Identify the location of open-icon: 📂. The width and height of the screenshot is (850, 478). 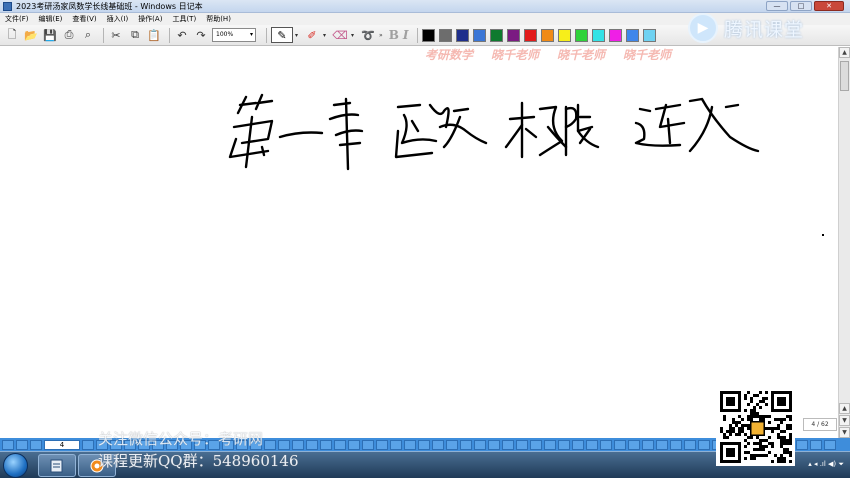
(31, 35).